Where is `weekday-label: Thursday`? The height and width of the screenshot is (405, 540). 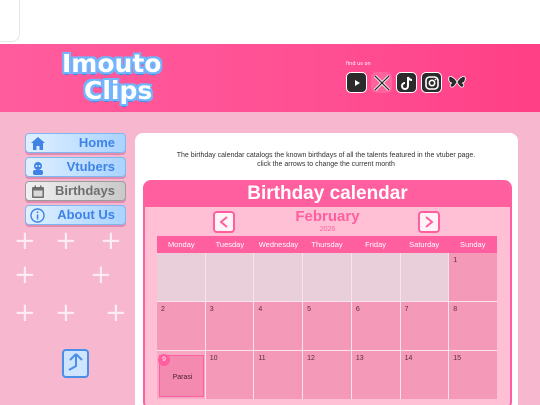 weekday-label: Thursday is located at coordinates (327, 244).